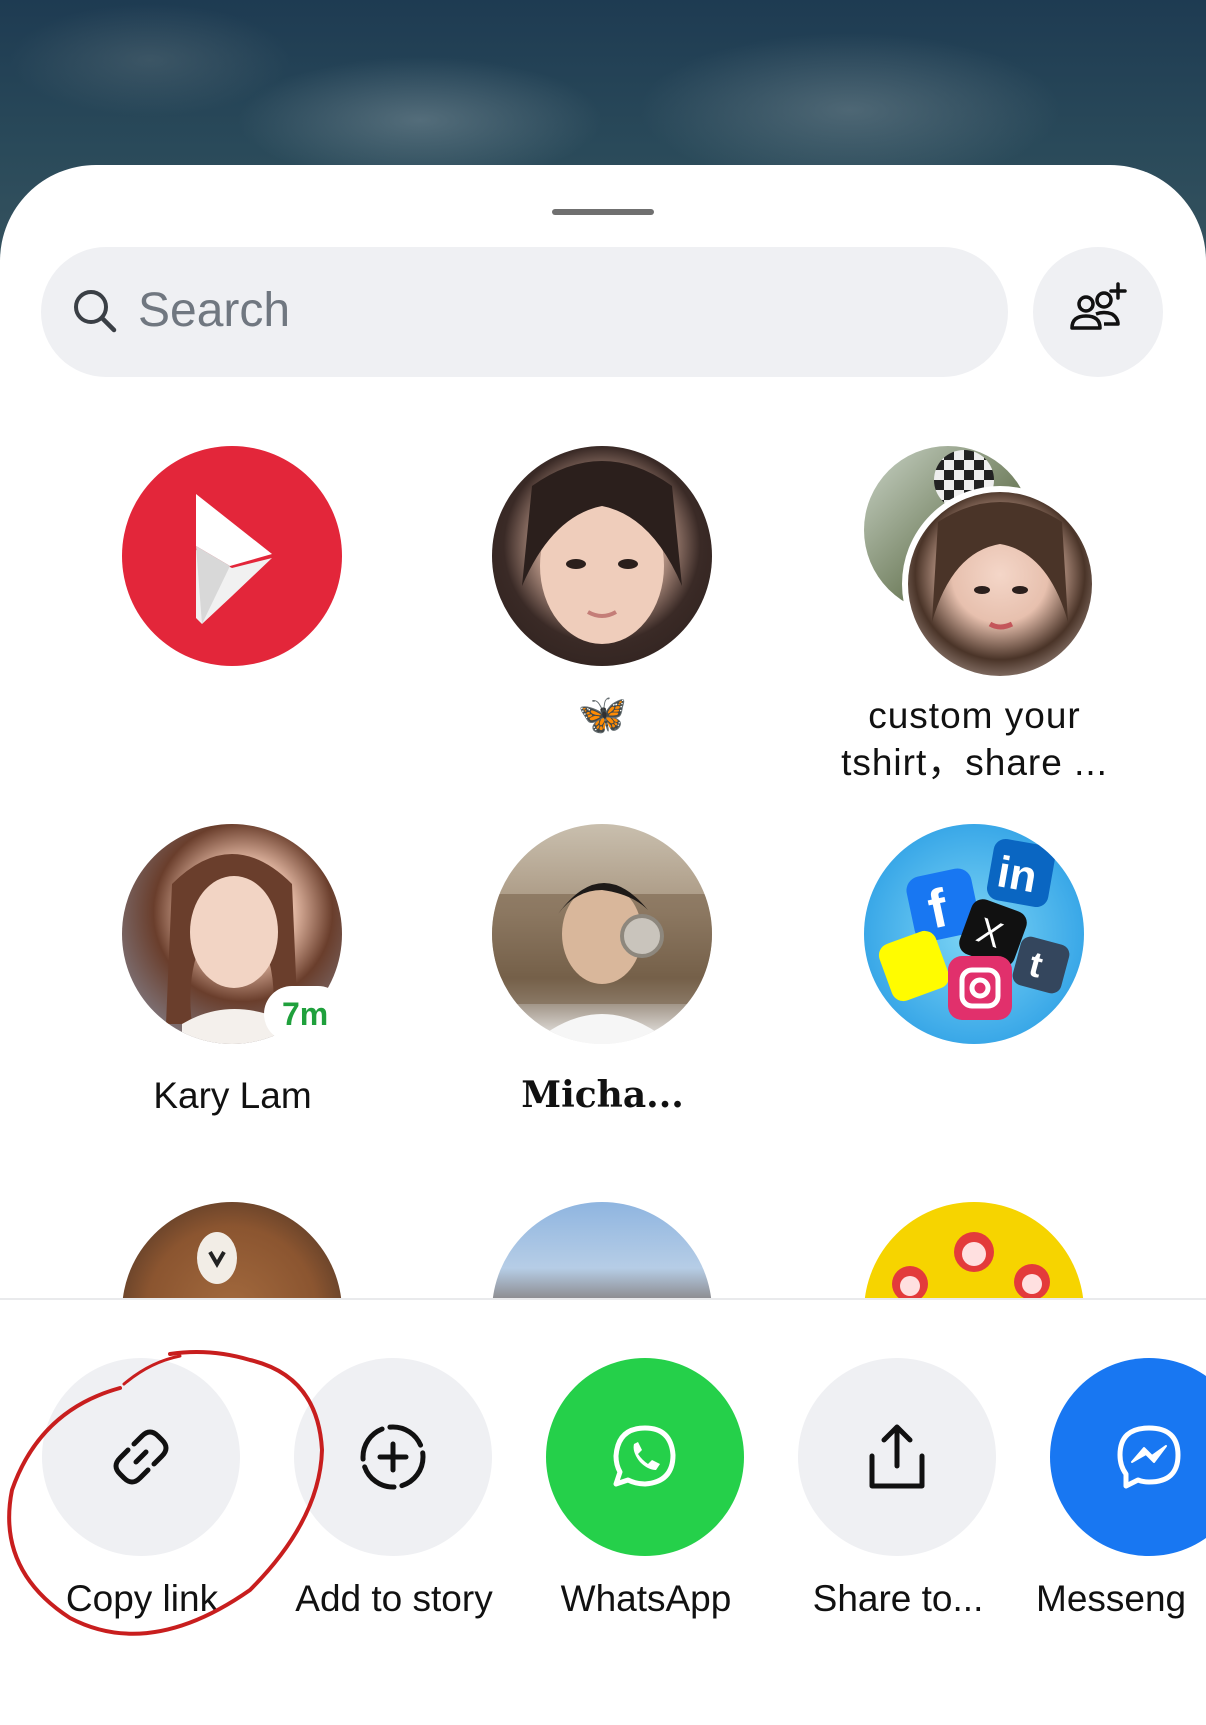 The image size is (1206, 1725). I want to click on messenger-action: Messeng, so click(1121, 1488).